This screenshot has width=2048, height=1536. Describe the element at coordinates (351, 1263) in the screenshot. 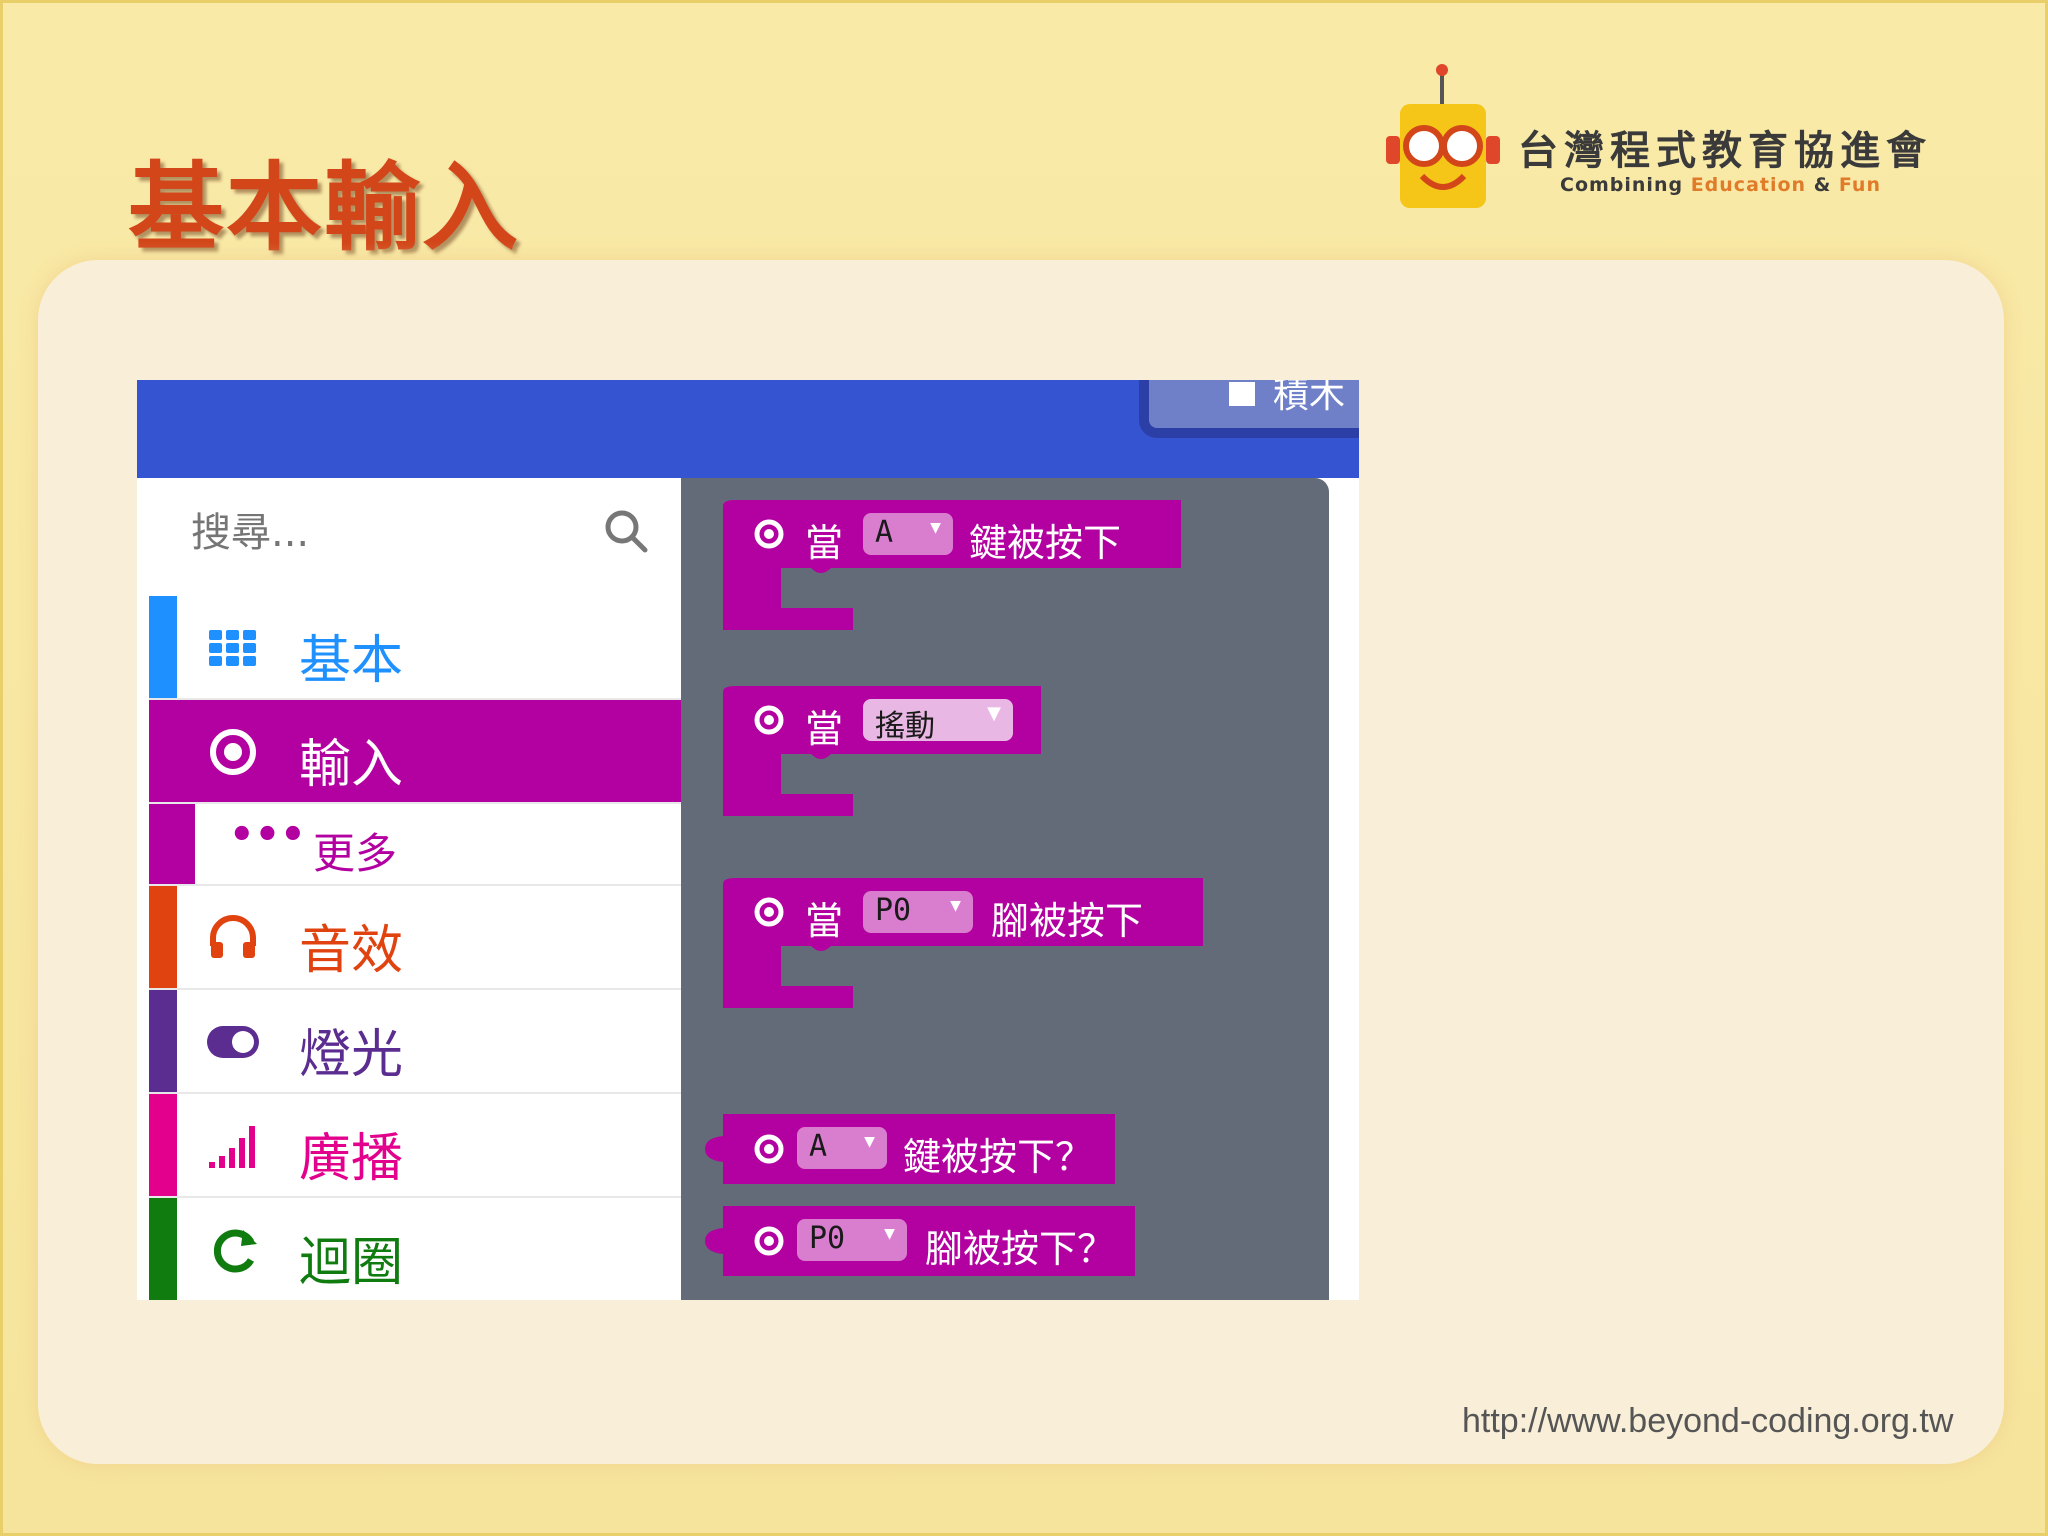

I see `category-label: 迴圈` at that location.